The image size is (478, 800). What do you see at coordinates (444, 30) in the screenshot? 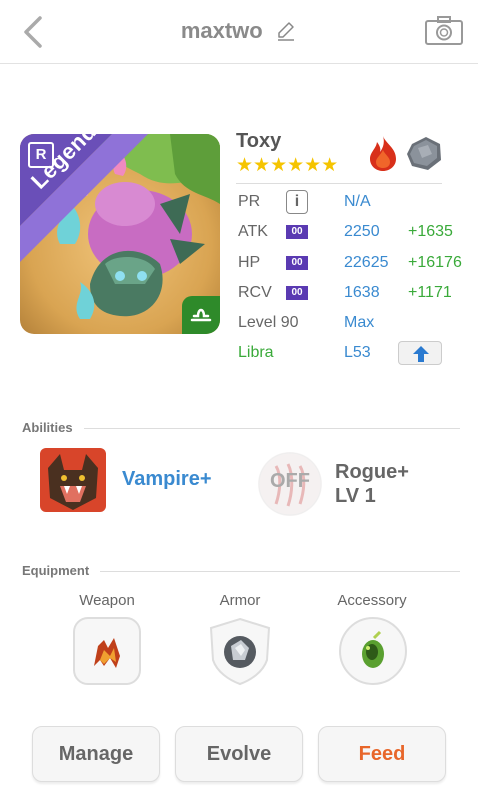
I see `camera-icon` at bounding box center [444, 30].